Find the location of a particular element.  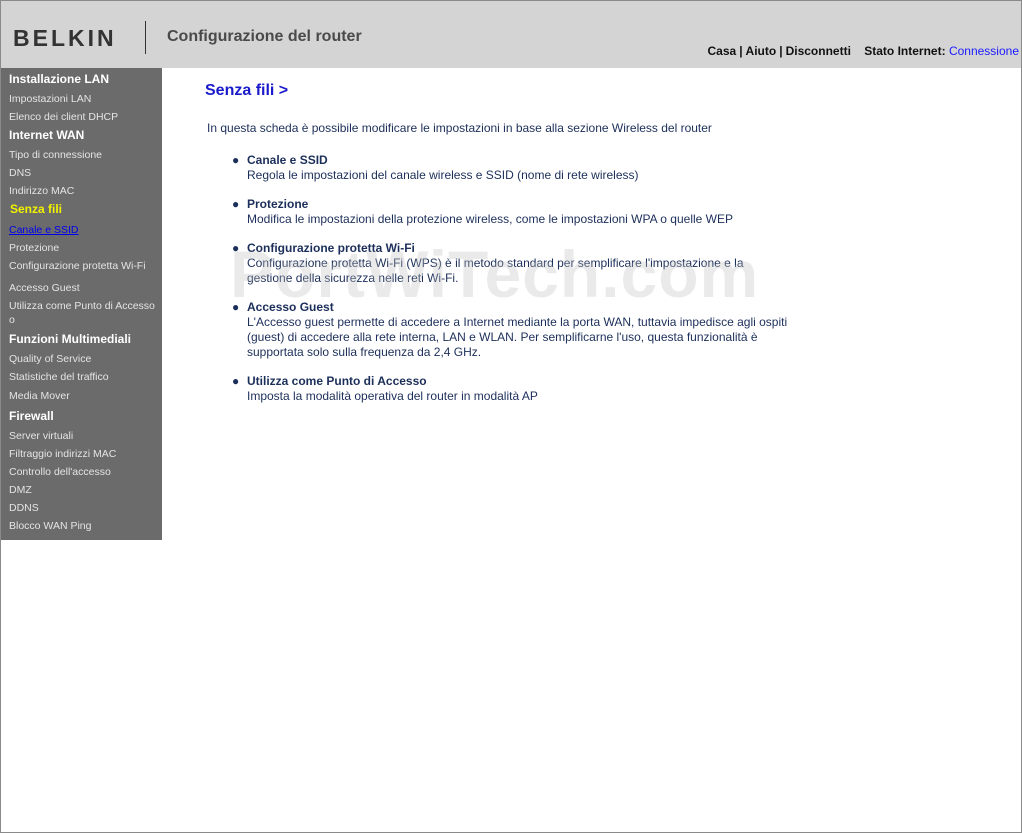

sidebar-item-access-point: Utilizza come Punto di Accesso is located at coordinates (84, 306).